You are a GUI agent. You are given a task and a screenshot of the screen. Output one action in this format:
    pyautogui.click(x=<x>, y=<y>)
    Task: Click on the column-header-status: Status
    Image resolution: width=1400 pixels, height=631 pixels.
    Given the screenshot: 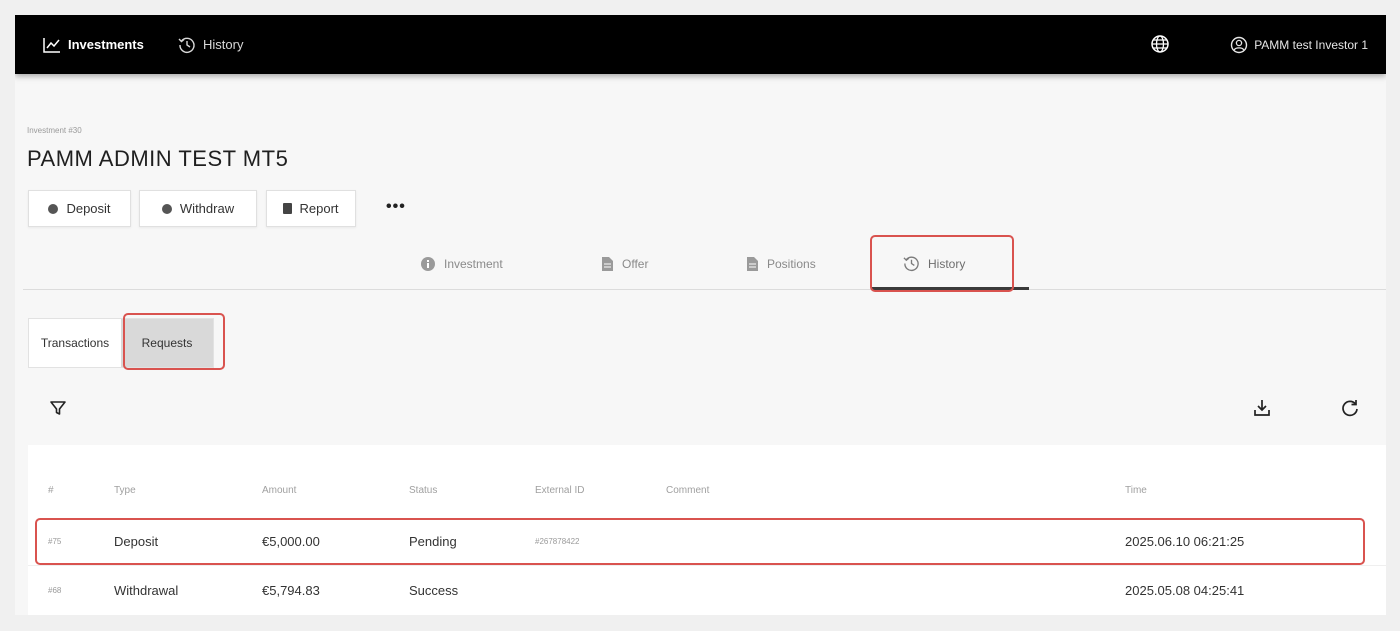 What is the action you would take?
    pyautogui.click(x=423, y=490)
    